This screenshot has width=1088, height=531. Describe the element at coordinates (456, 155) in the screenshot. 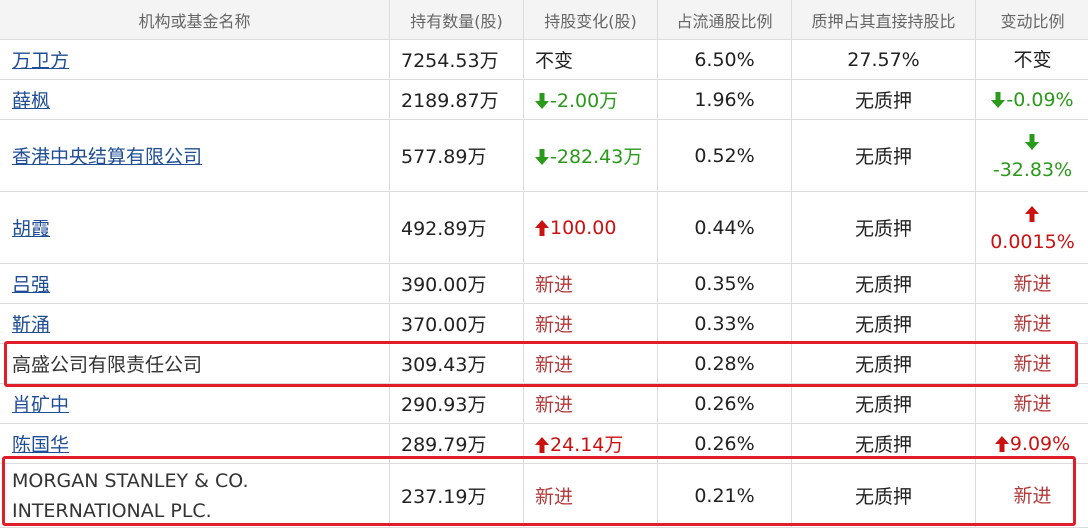

I see `holding-qty-cell: 577.89万` at that location.